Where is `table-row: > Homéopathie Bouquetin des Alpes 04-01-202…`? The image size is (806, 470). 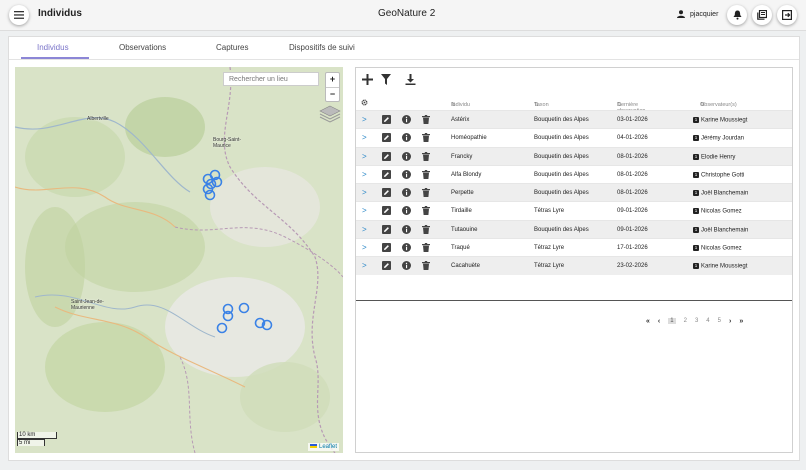 table-row: > Homéopathie Bouquetin des Alpes 04-01-202… is located at coordinates (574, 137).